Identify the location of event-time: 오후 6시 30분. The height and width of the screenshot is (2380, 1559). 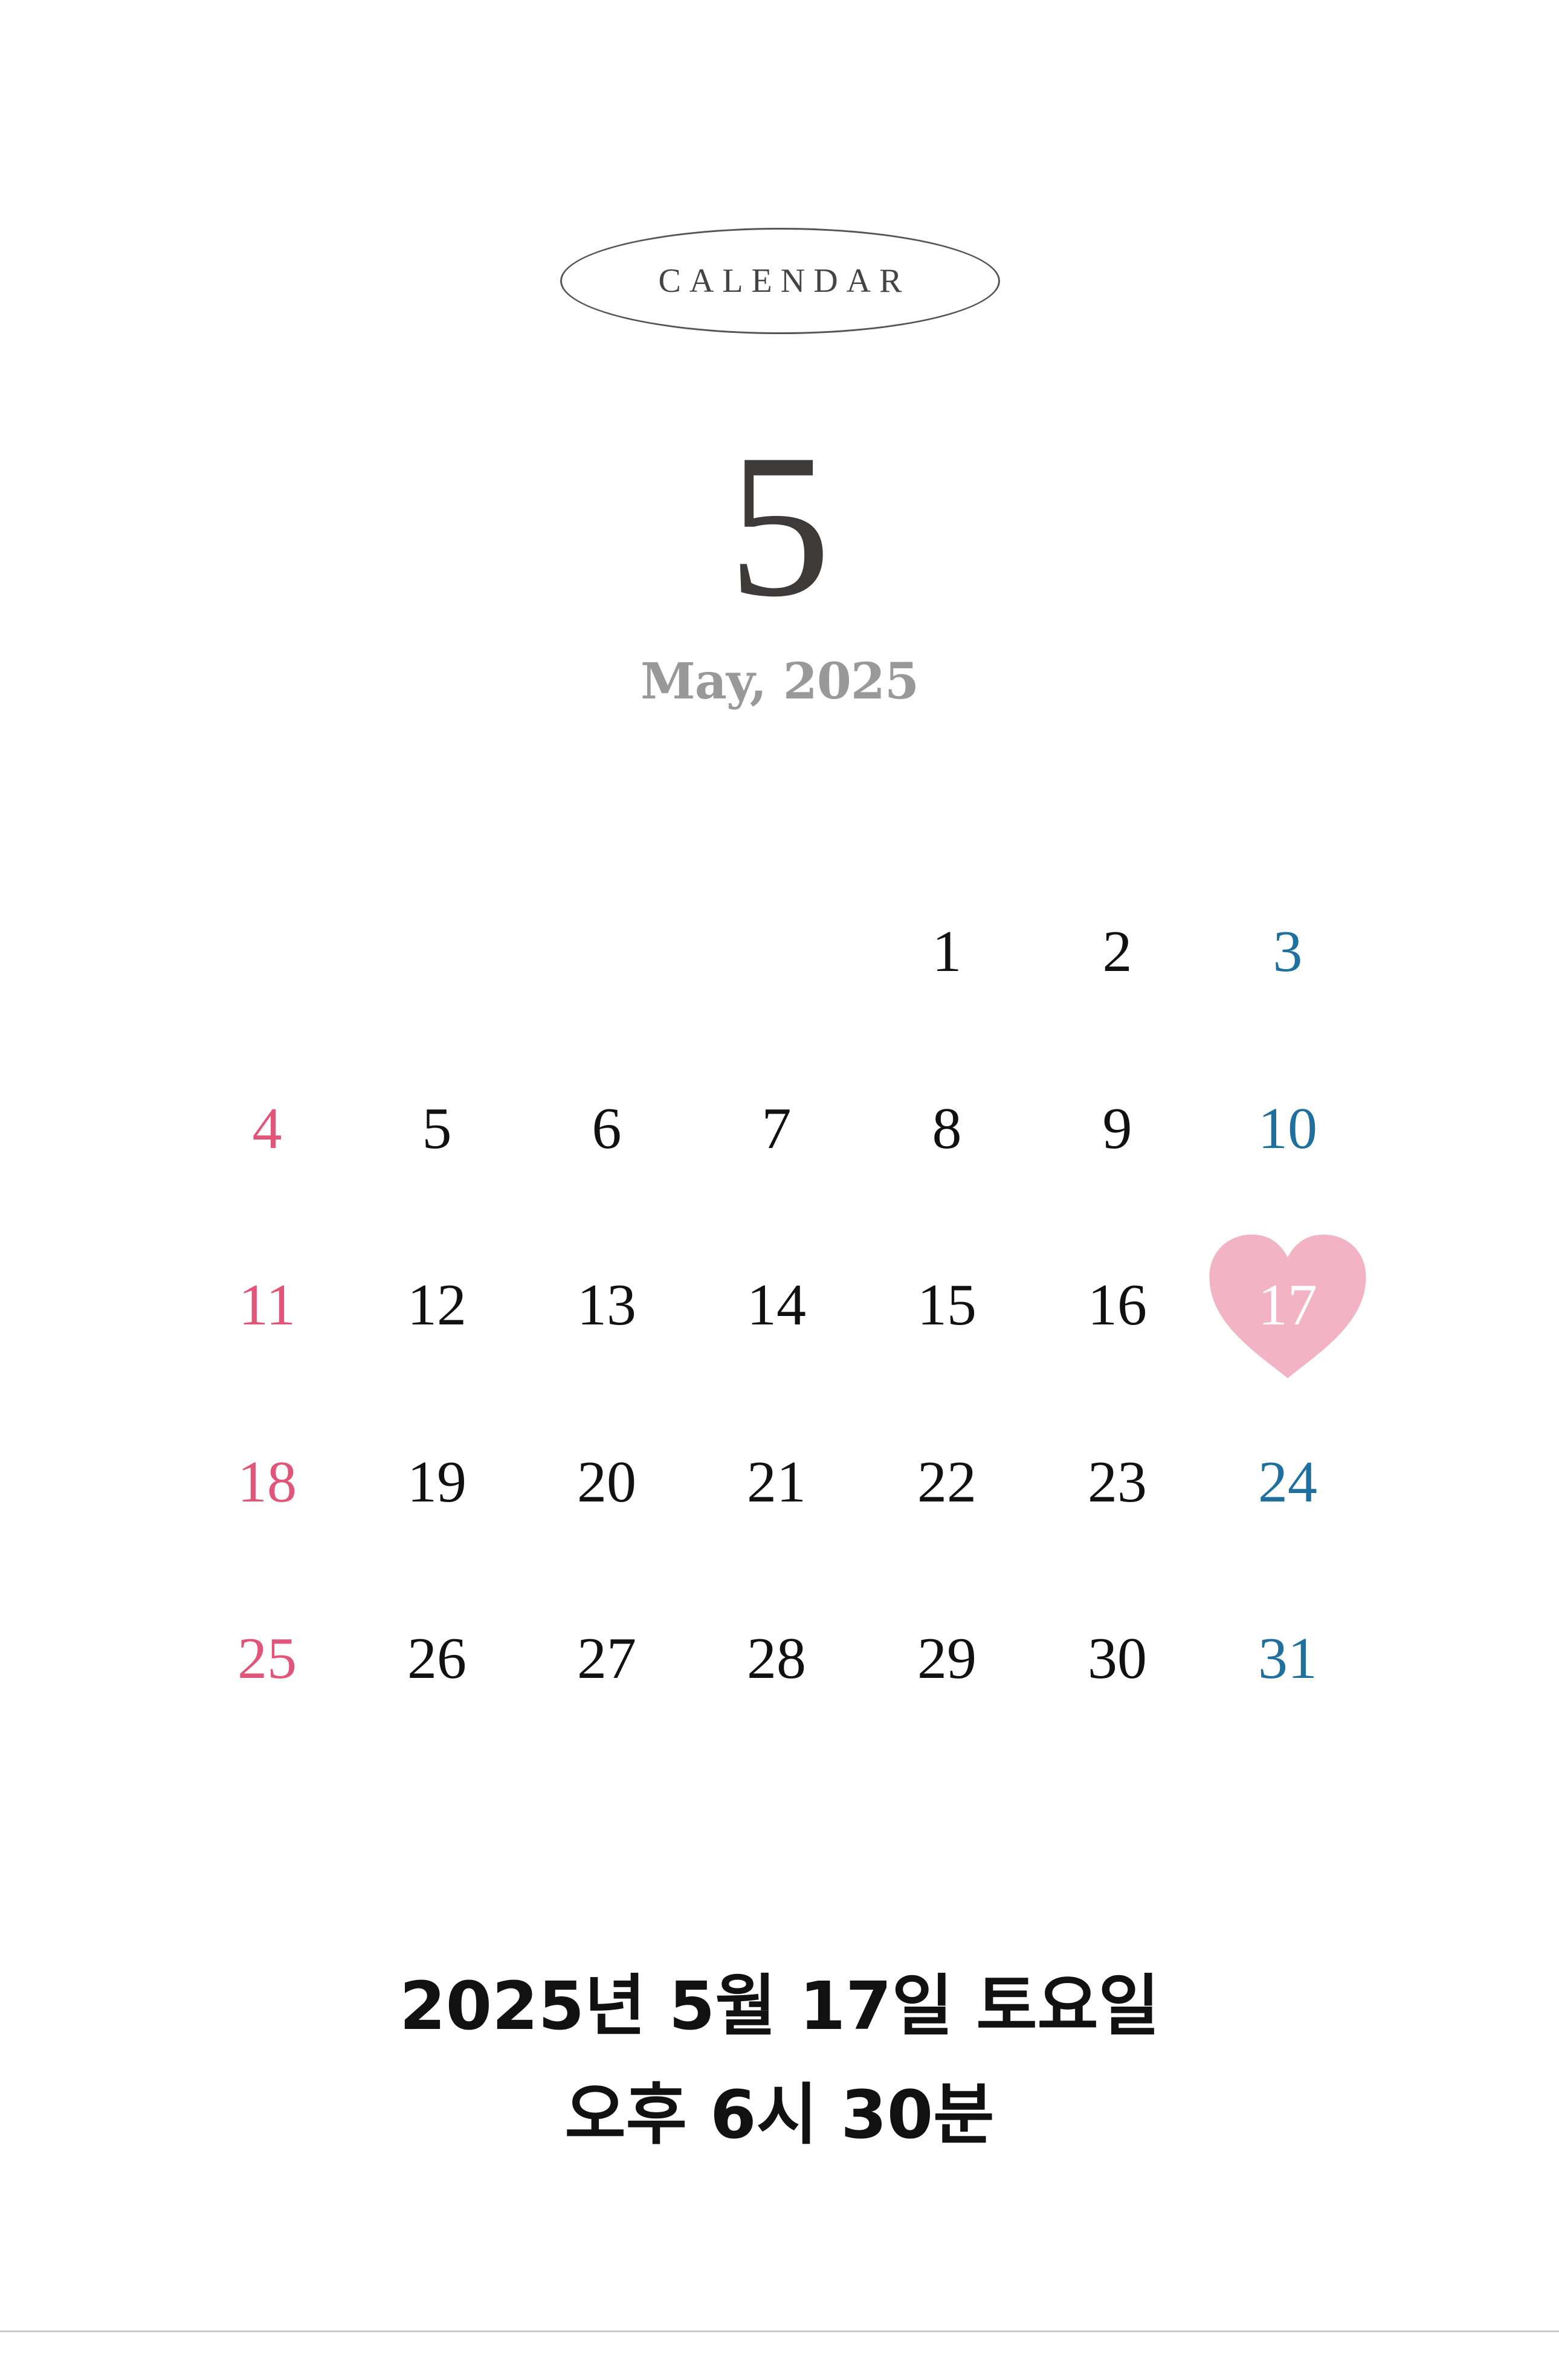
(779, 2114).